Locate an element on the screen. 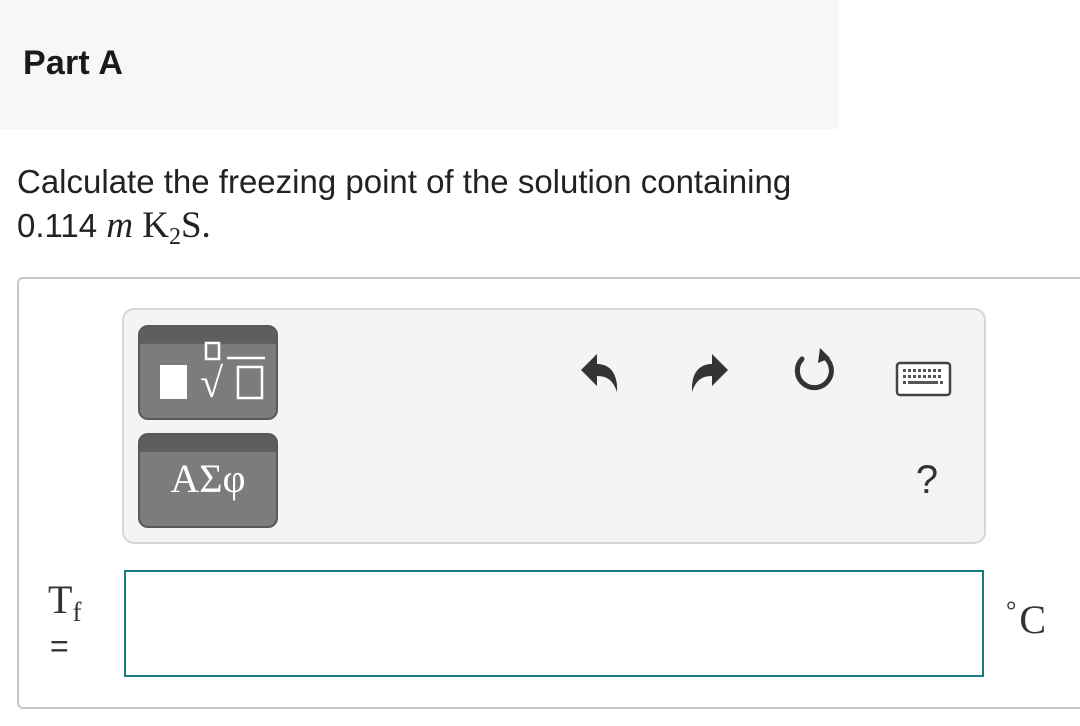 Image resolution: width=1080 pixels, height=726 pixels. undo-icon is located at coordinates (599, 373).